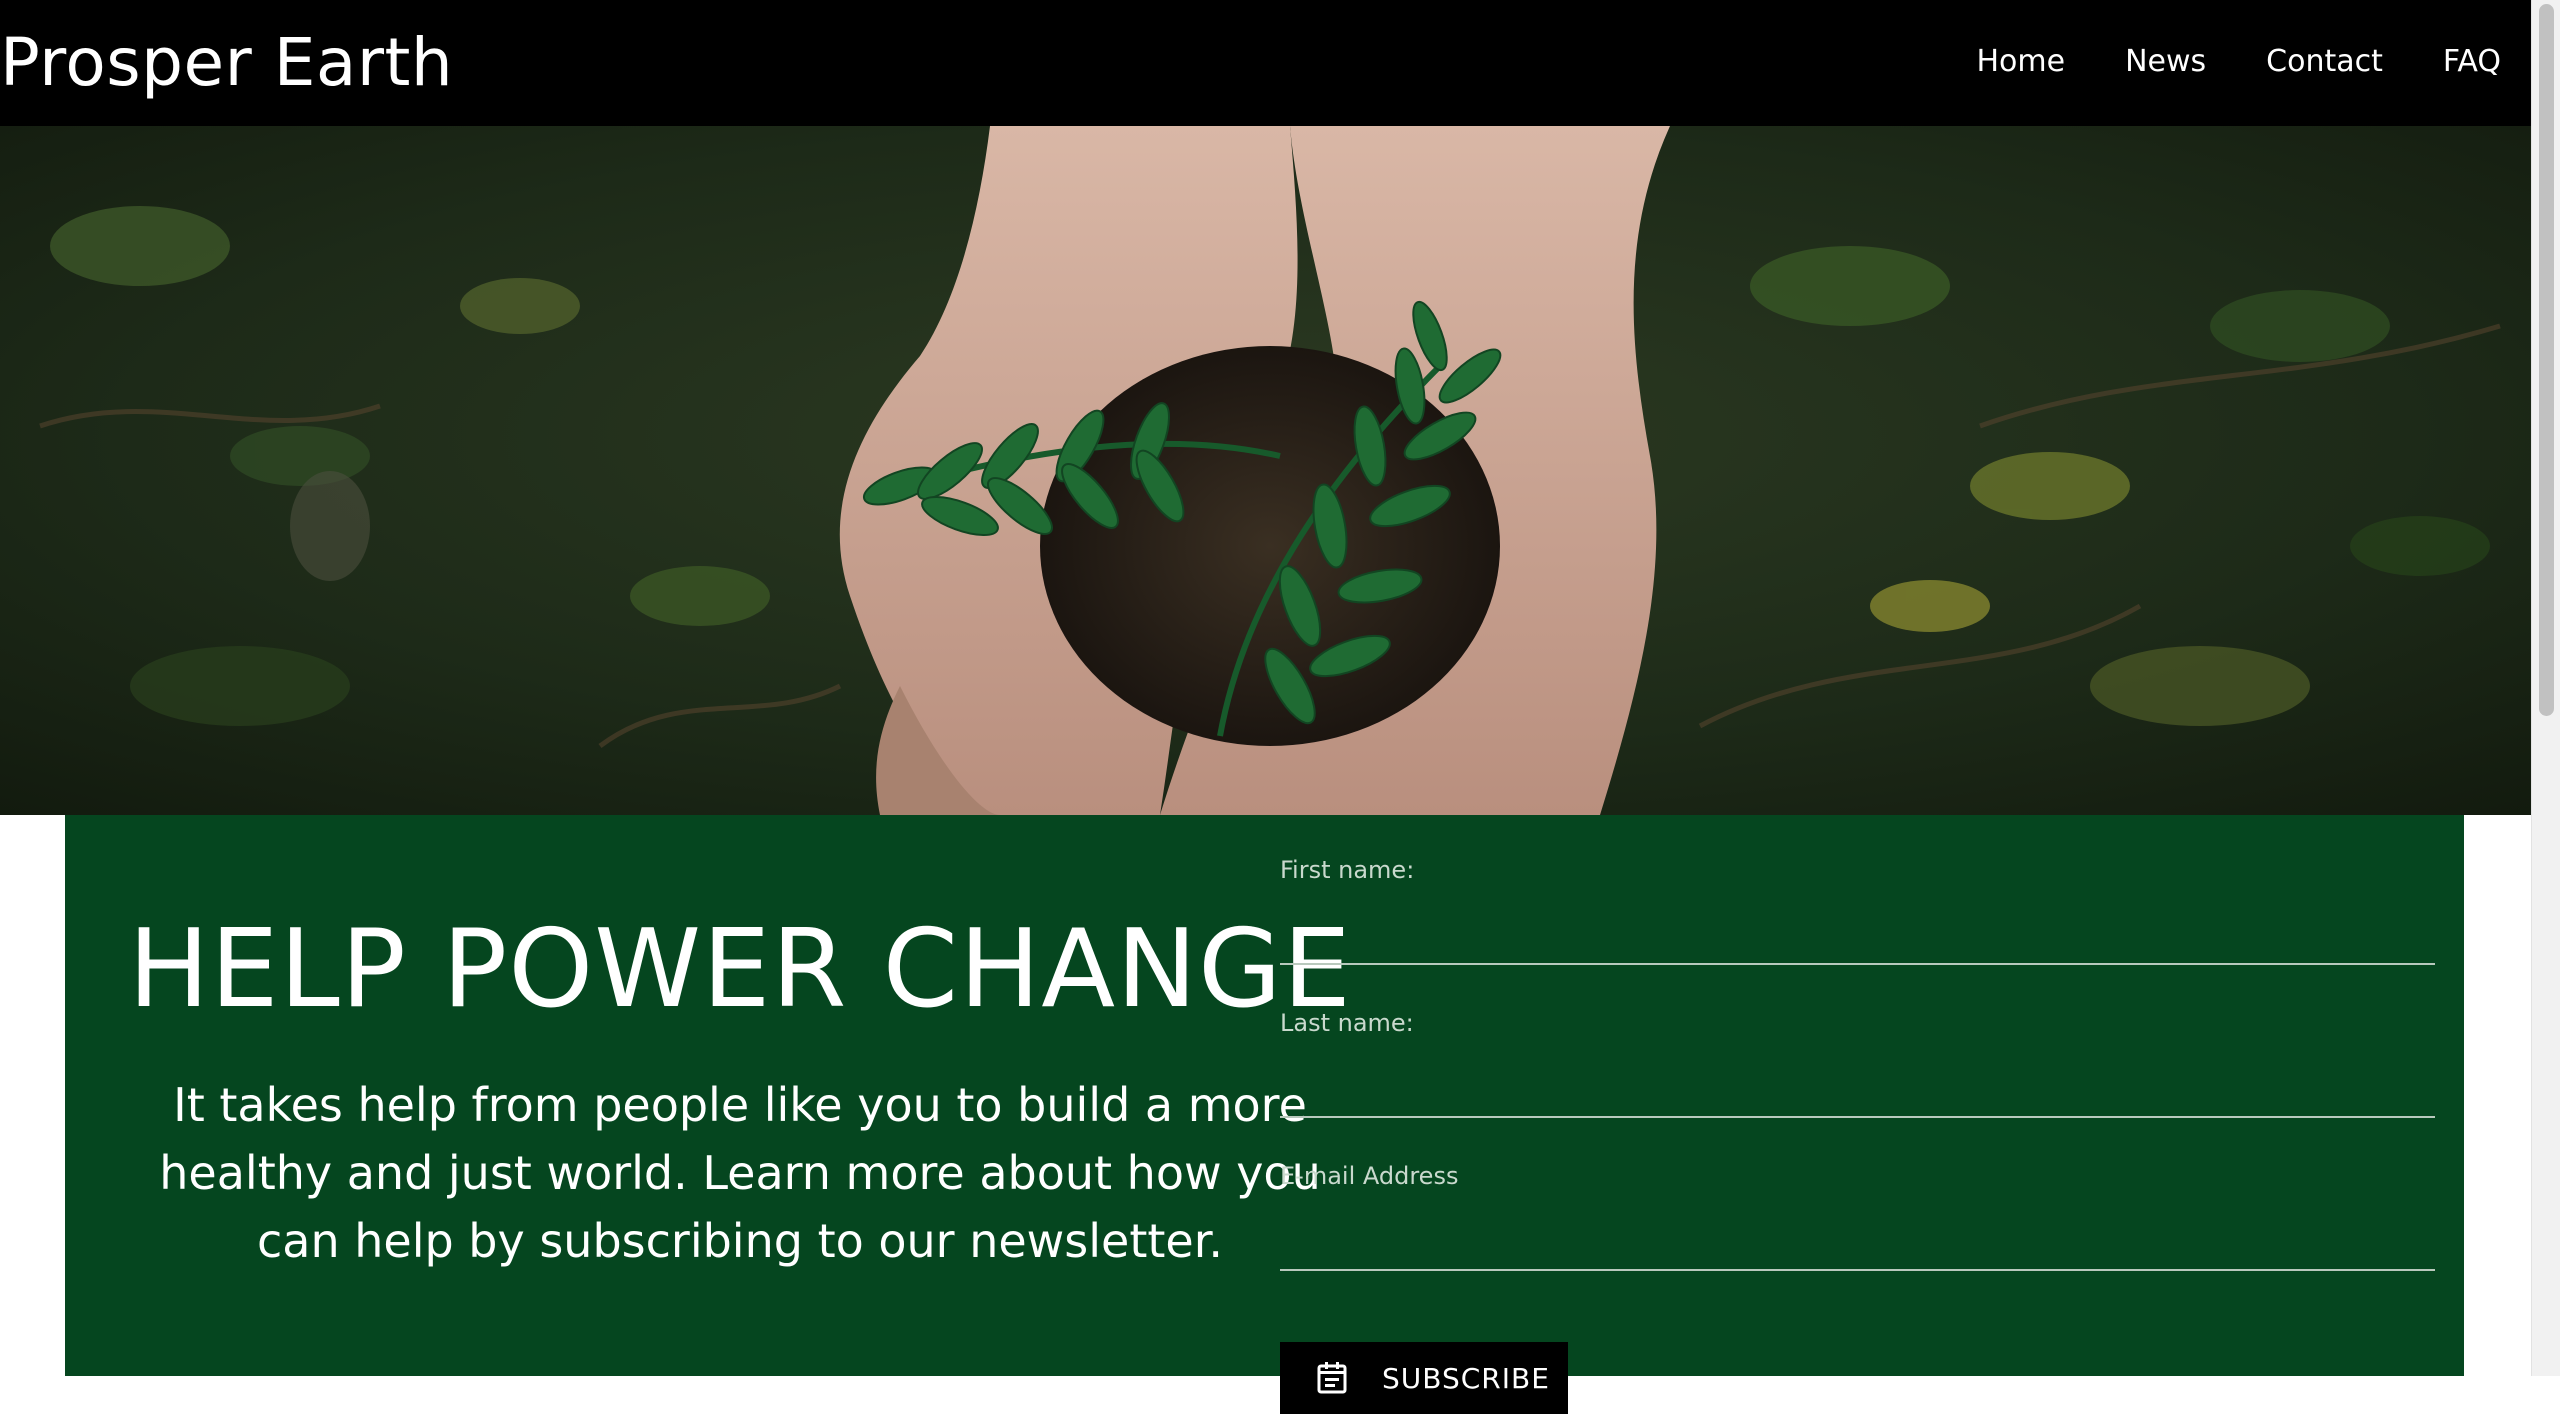 This screenshot has height=1414, width=2560. I want to click on first-name-field-group: First name:, so click(1857, 929).